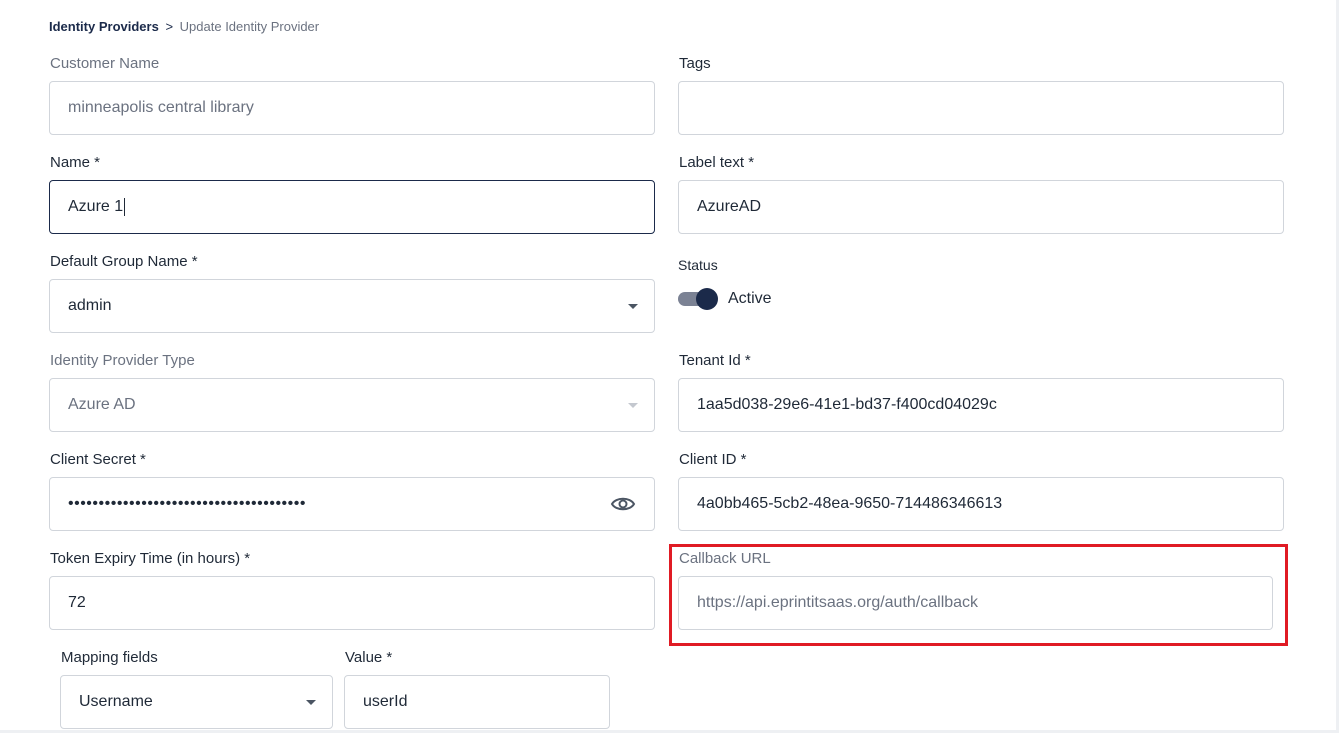 Image resolution: width=1339 pixels, height=733 pixels. Describe the element at coordinates (249, 26) in the screenshot. I see `breadcrumb-current: Update Identity Provider` at that location.